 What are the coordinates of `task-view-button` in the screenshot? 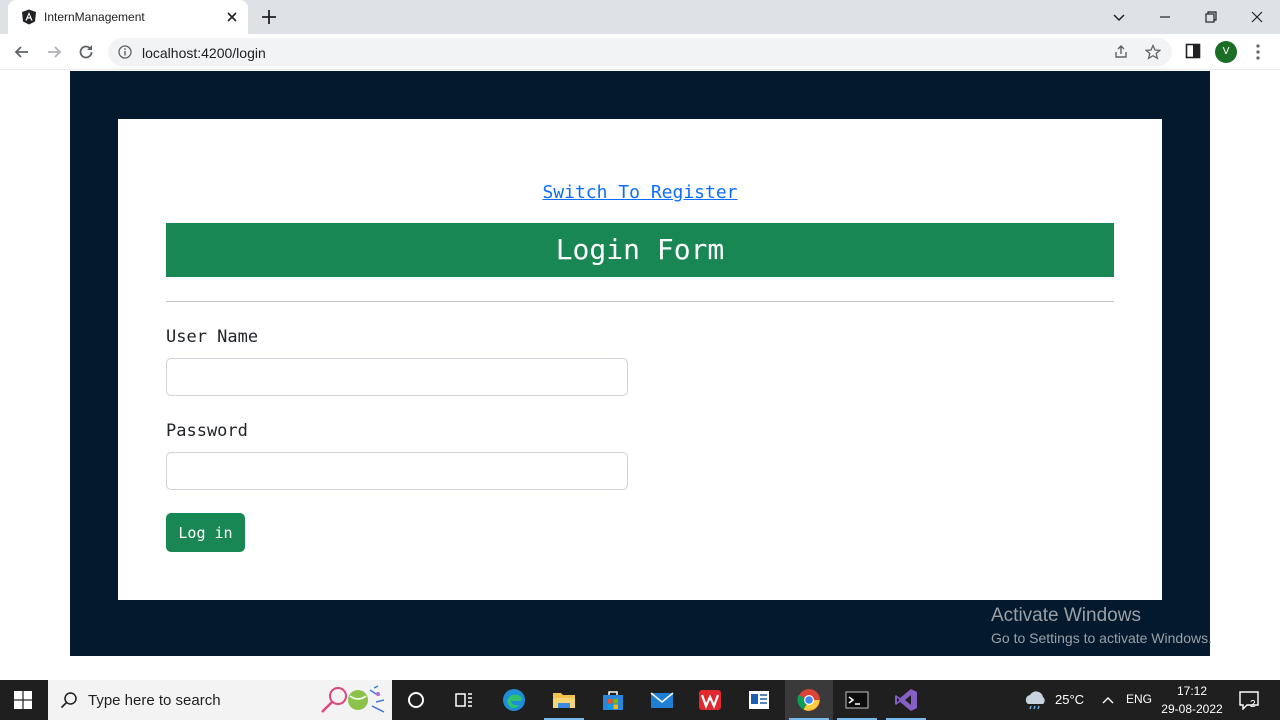 It's located at (464, 700).